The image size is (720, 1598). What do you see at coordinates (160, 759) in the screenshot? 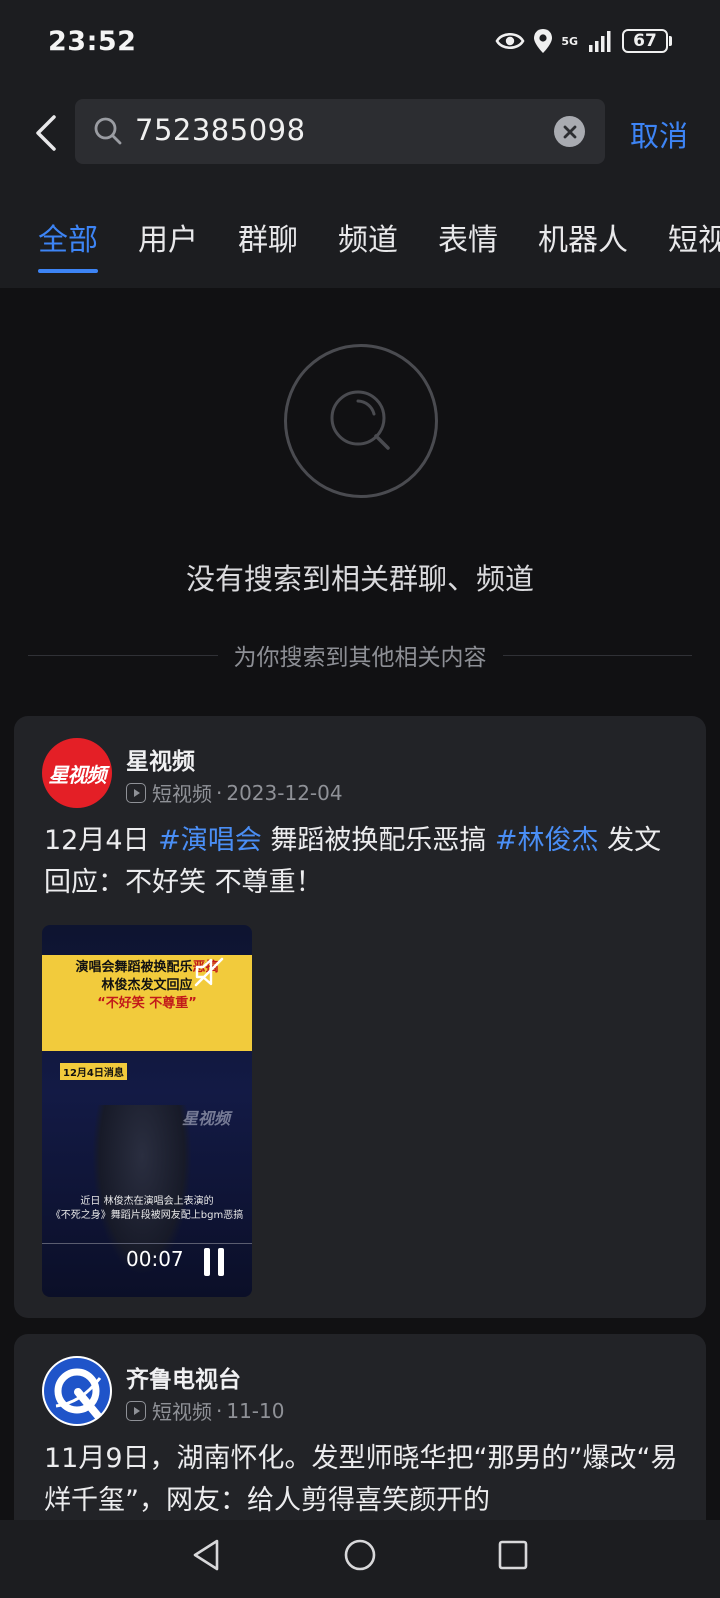
I see `publisher-name: 星视频` at bounding box center [160, 759].